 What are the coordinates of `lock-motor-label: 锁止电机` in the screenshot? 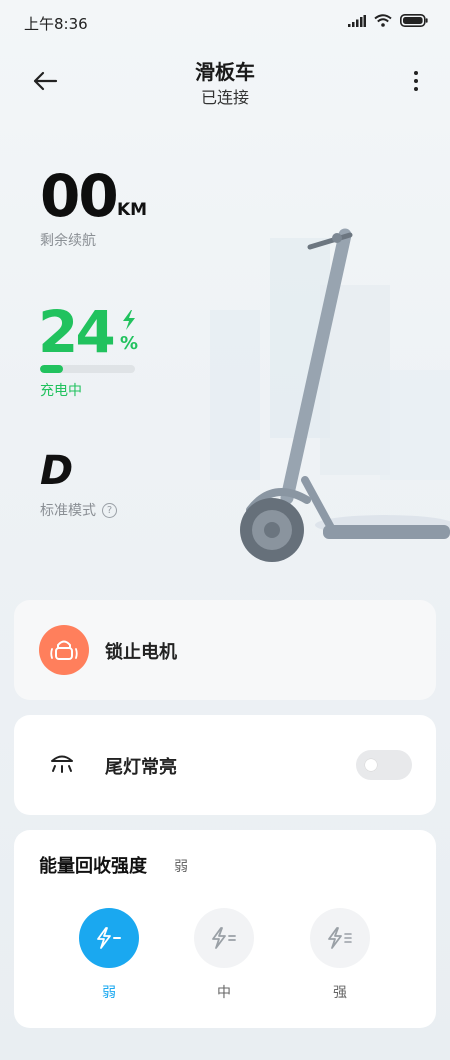 It's located at (141, 652).